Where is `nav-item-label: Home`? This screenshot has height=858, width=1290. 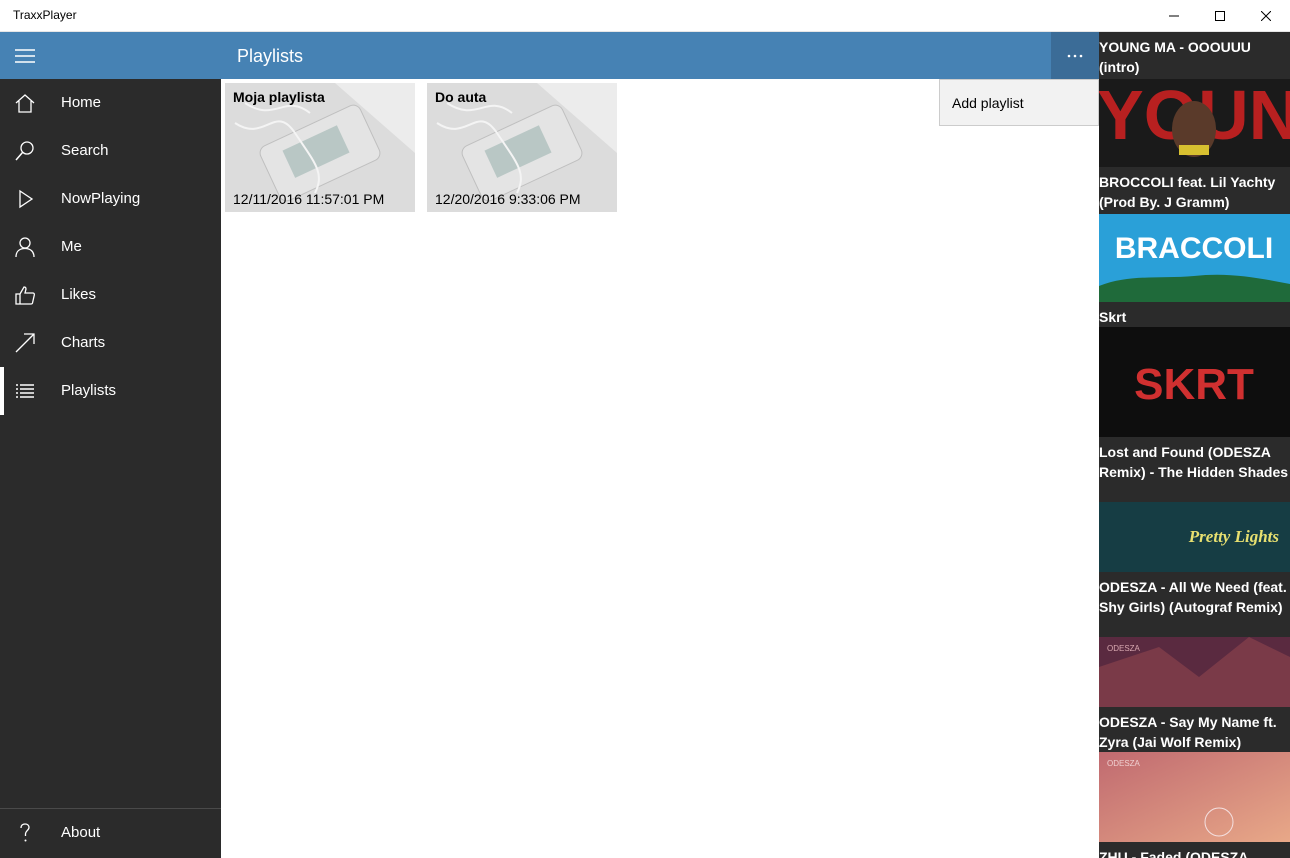
nav-item-label: Home is located at coordinates (81, 102).